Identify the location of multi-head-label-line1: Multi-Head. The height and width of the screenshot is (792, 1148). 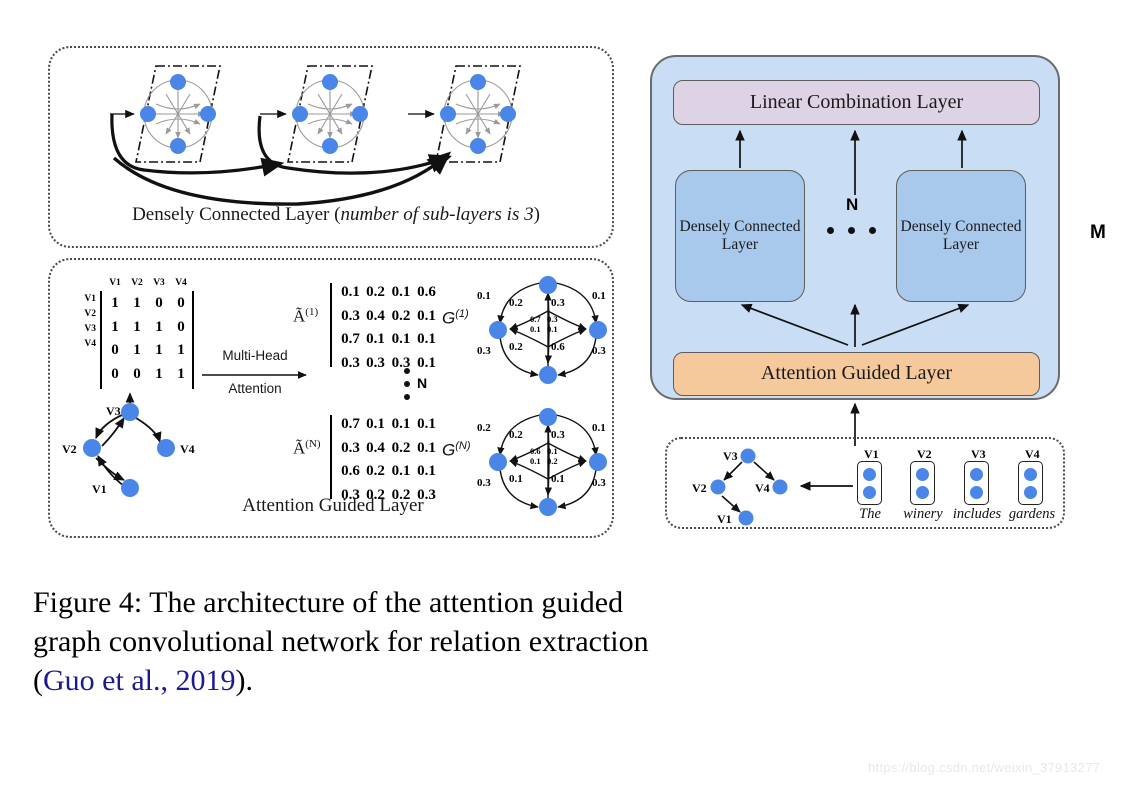
(255, 355).